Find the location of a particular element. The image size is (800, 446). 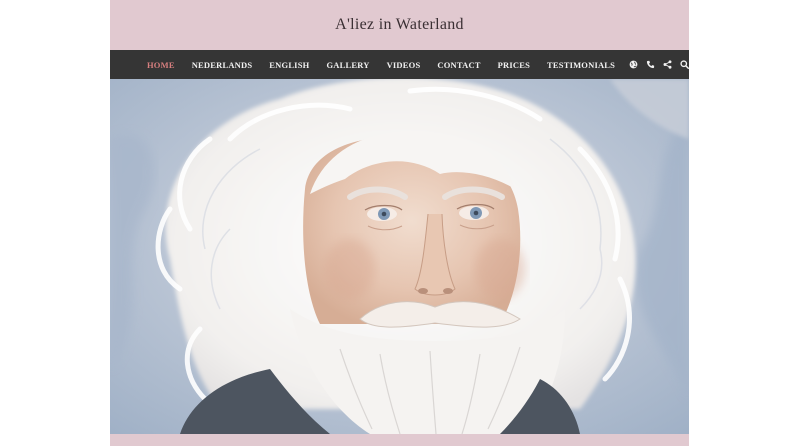

nav-item-videos: VIDEOS is located at coordinates (404, 65).